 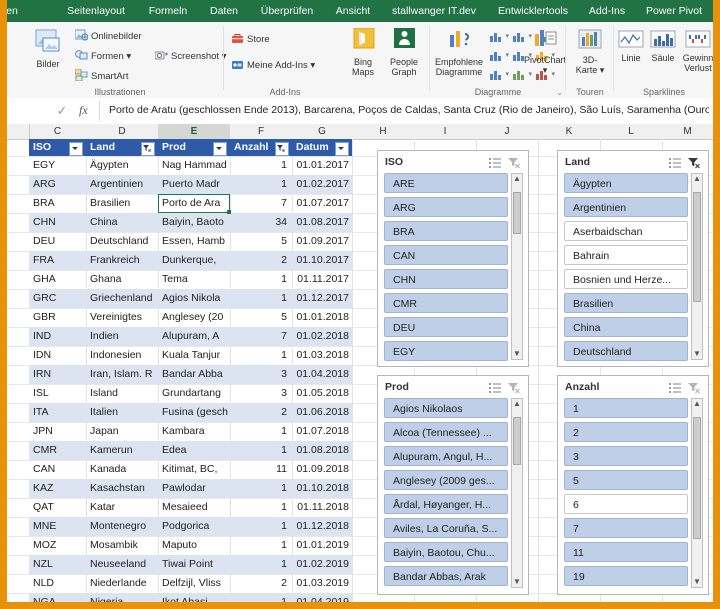 What do you see at coordinates (626, 432) in the screenshot?
I see `slicer-item: 2` at bounding box center [626, 432].